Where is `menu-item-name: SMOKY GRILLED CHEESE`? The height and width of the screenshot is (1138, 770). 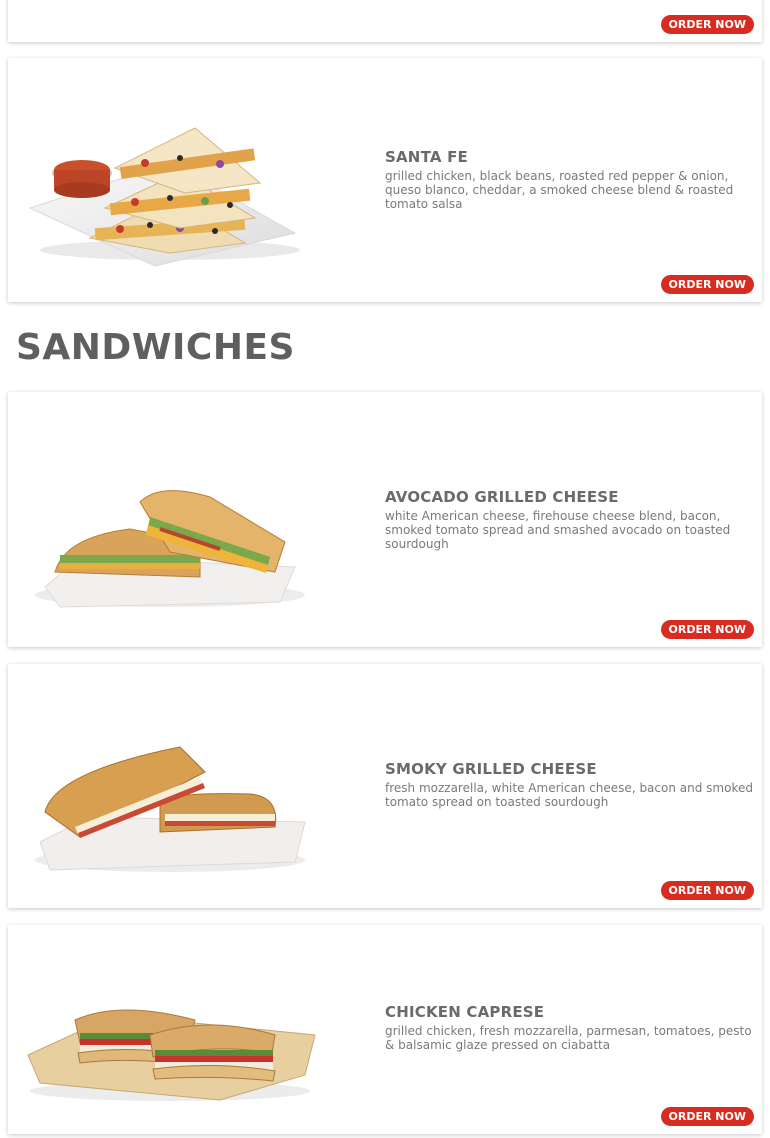
menu-item-name: SMOKY GRILLED CHEESE is located at coordinates (491, 769).